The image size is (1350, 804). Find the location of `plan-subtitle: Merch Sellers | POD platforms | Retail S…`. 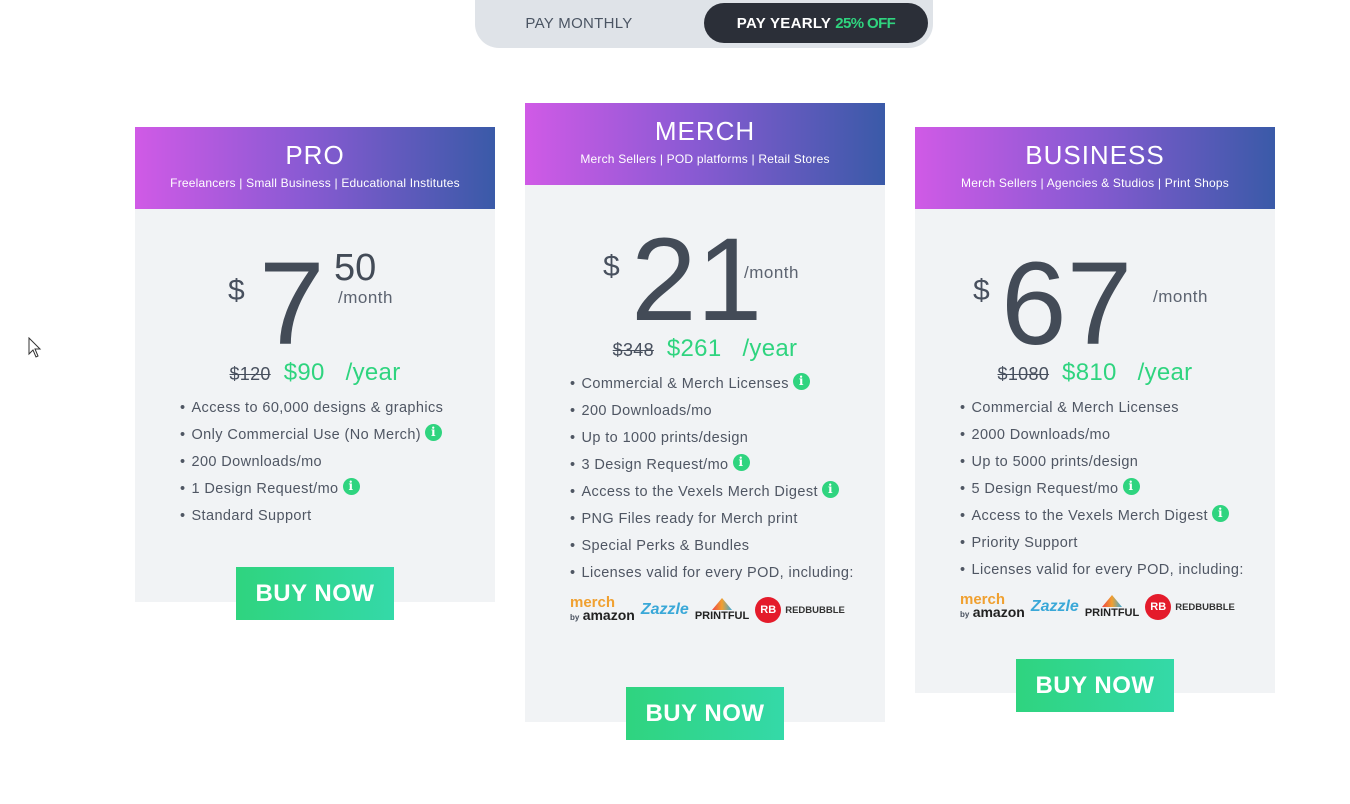

plan-subtitle: Merch Sellers | POD platforms | Retail S… is located at coordinates (705, 159).